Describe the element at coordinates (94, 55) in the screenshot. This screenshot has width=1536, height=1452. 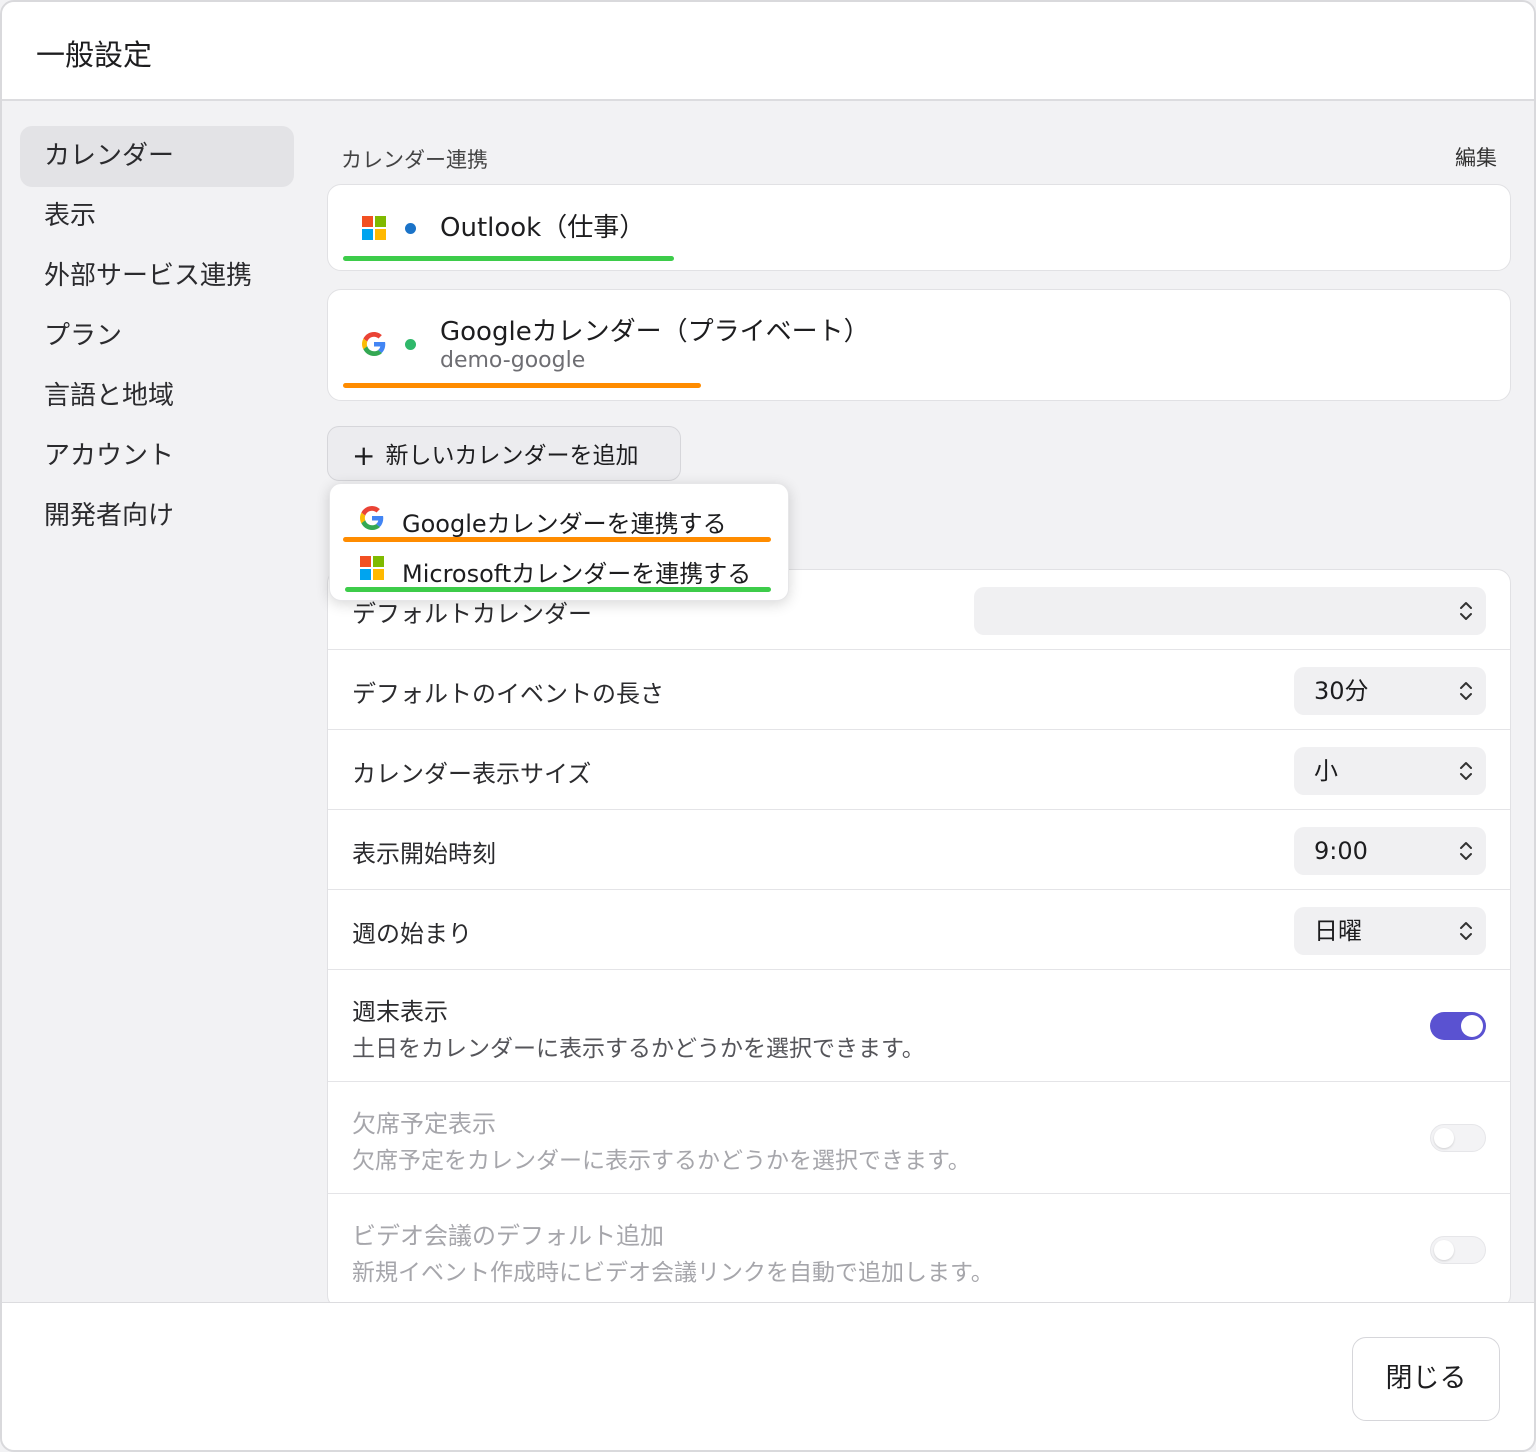
I see `window-title: 一般設定` at that location.